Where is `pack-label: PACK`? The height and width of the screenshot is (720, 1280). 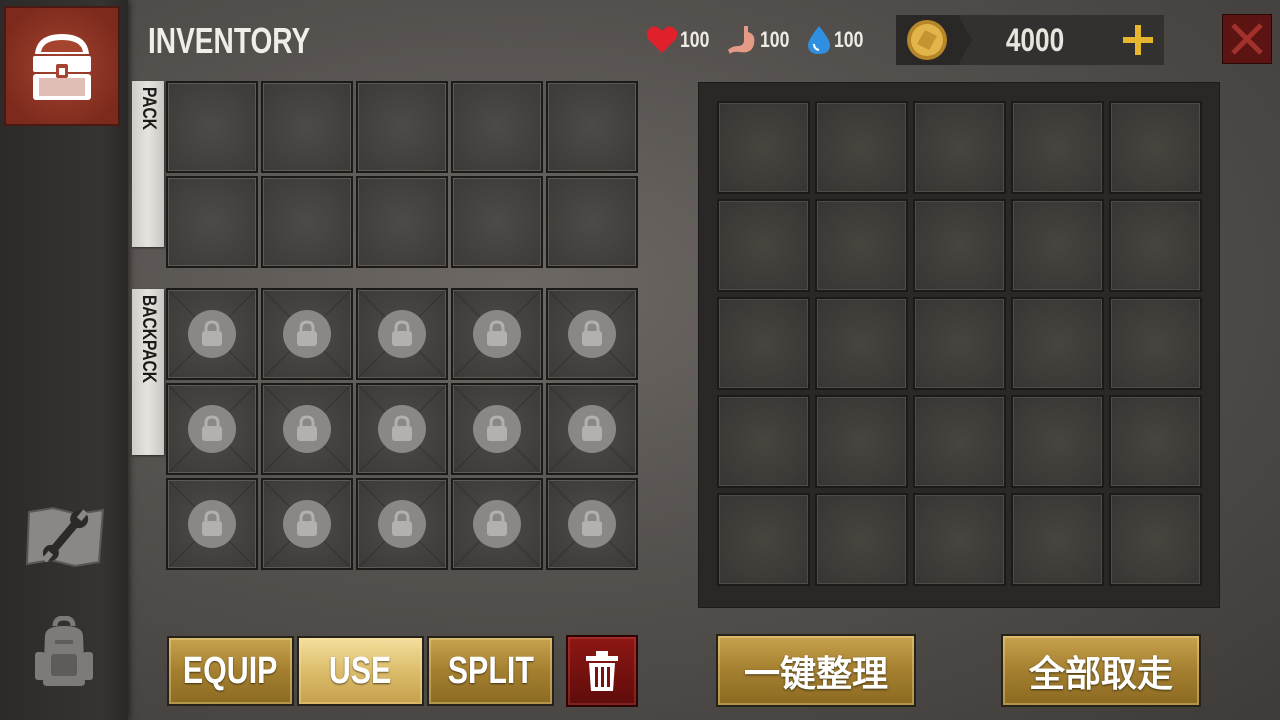
pack-label: PACK is located at coordinates (148, 164).